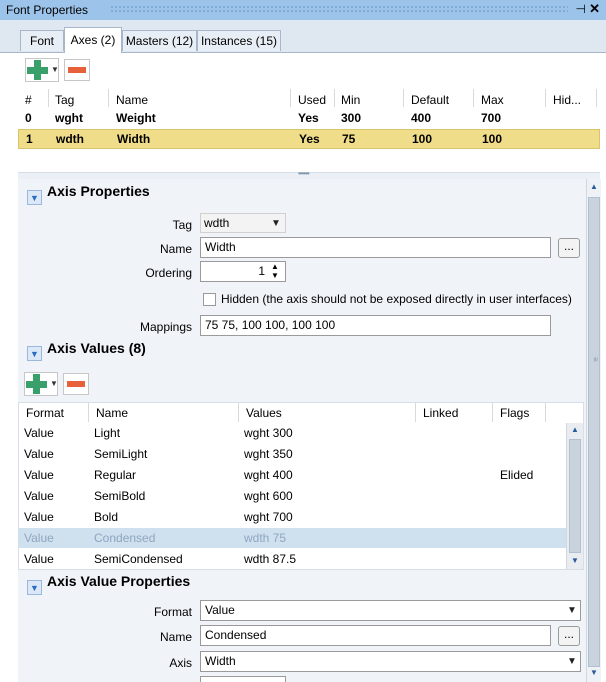 The height and width of the screenshot is (682, 606). Describe the element at coordinates (209, 299) in the screenshot. I see `hidden-checkbox` at that location.